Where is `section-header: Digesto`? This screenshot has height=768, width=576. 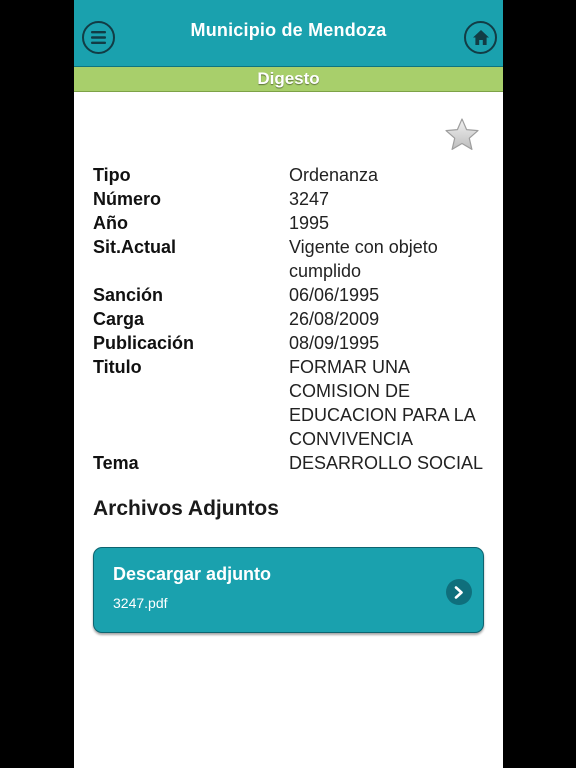 section-header: Digesto is located at coordinates (288, 79).